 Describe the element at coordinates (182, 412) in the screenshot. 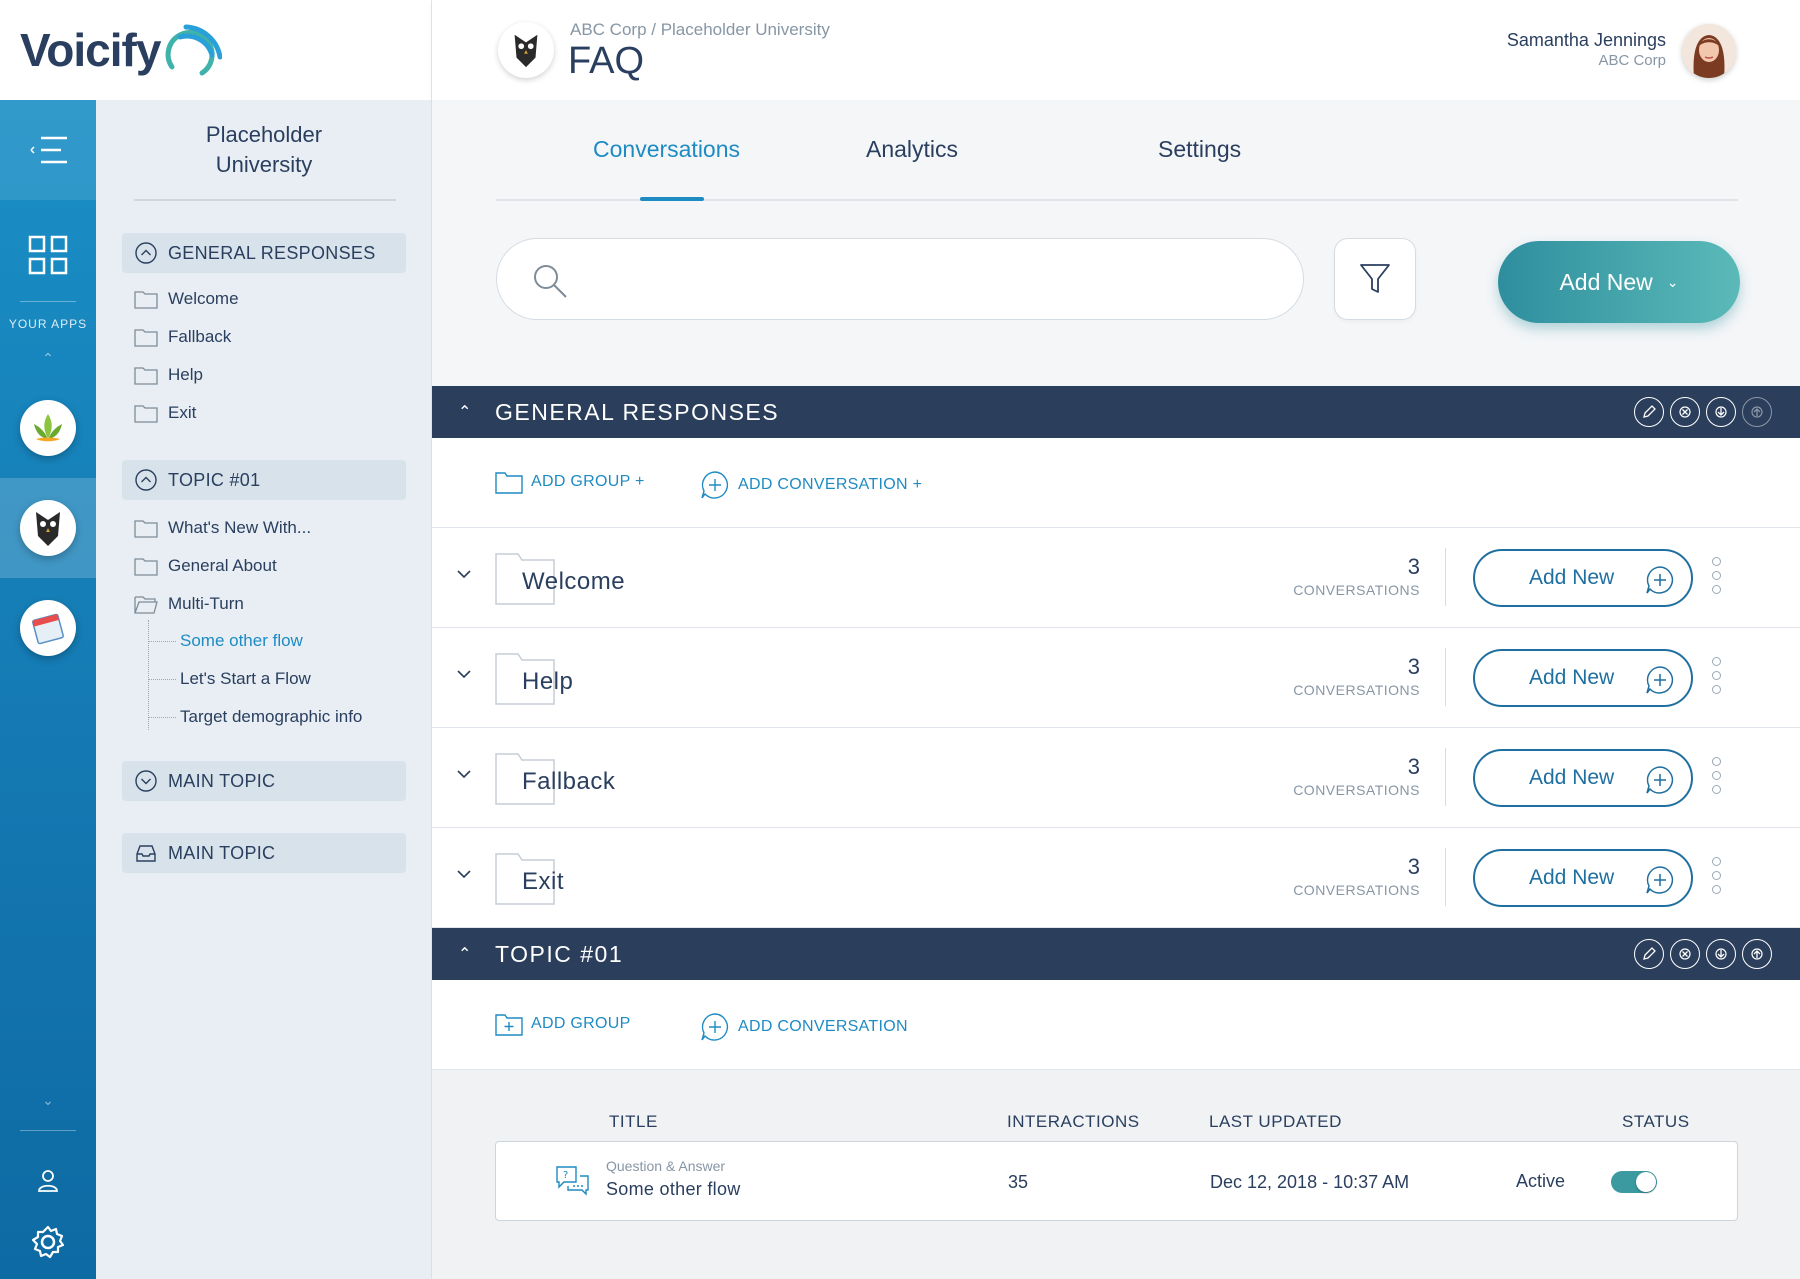

I see `sidebar-item-label: Exit` at that location.